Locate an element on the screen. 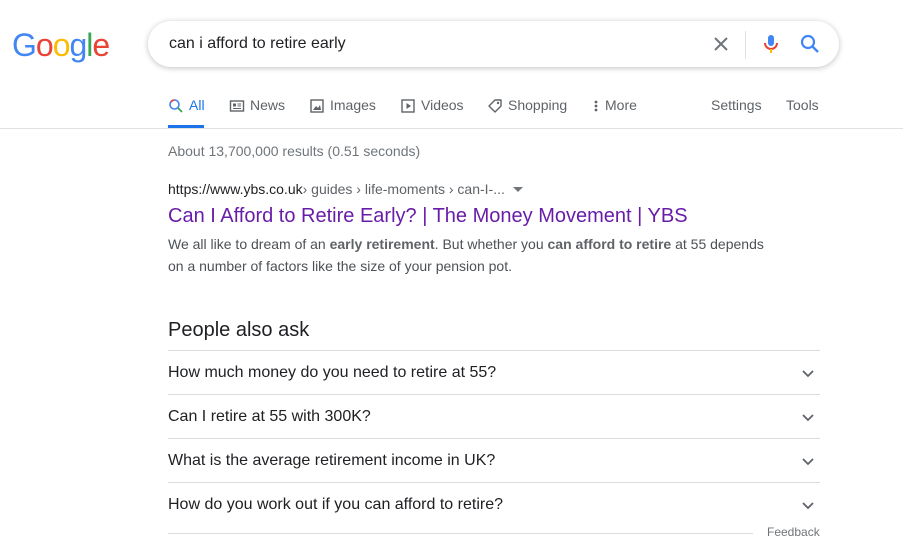 Image resolution: width=903 pixels, height=555 pixels. tab-images: Images is located at coordinates (342, 113).